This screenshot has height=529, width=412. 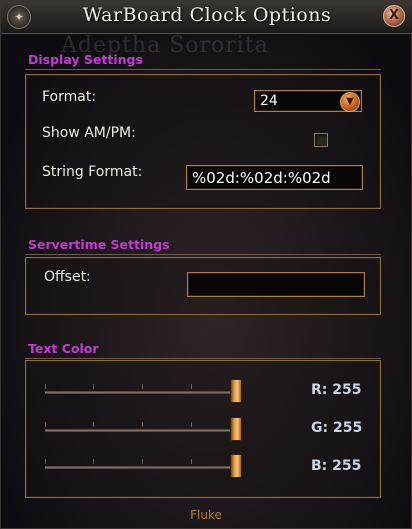 I want to click on close-icon: X, so click(x=394, y=15).